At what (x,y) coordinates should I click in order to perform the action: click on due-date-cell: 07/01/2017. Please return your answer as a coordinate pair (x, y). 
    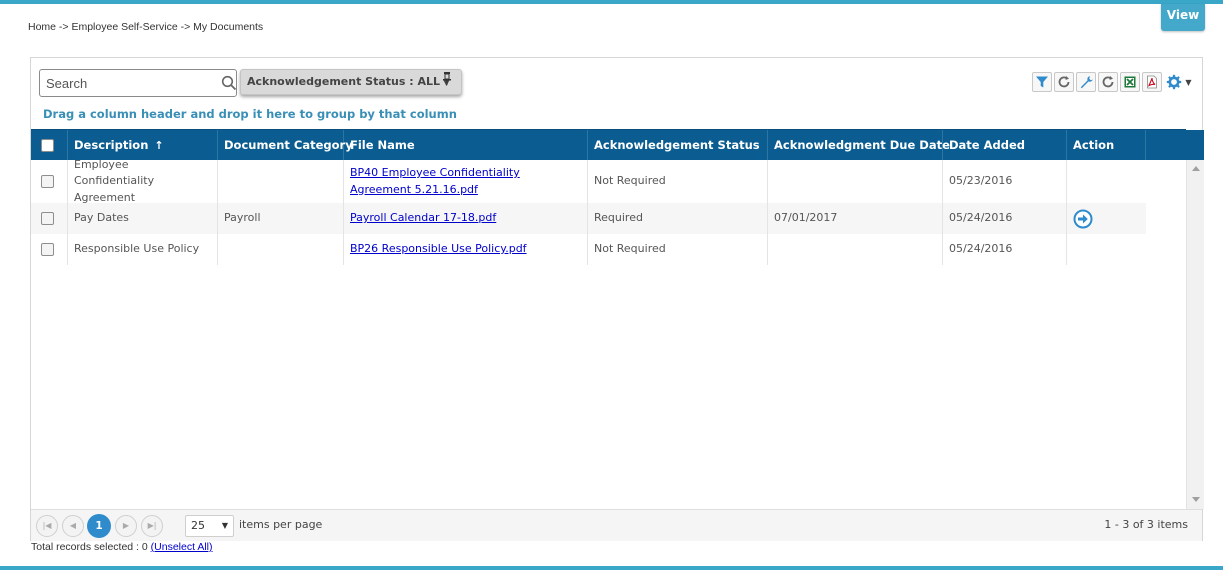
    Looking at the image, I should click on (855, 218).